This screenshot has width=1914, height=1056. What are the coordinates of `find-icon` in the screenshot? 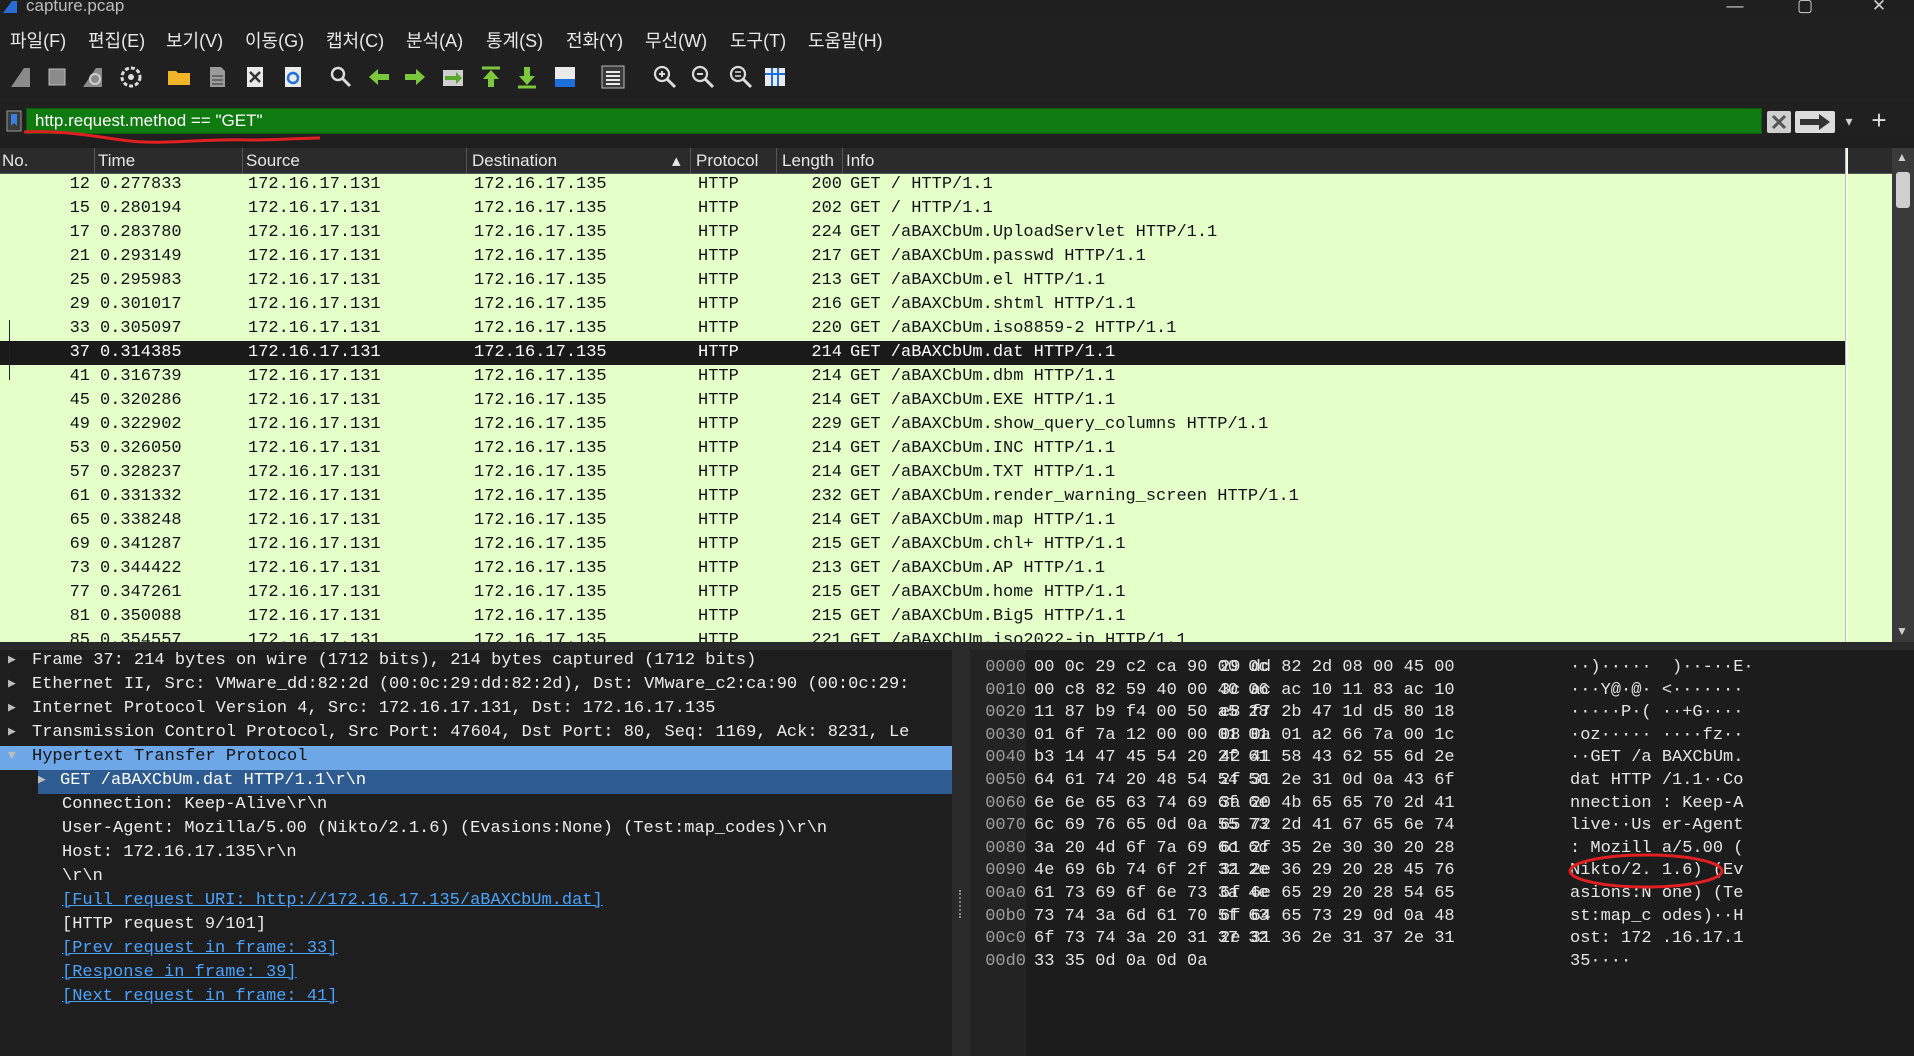 It's located at (341, 77).